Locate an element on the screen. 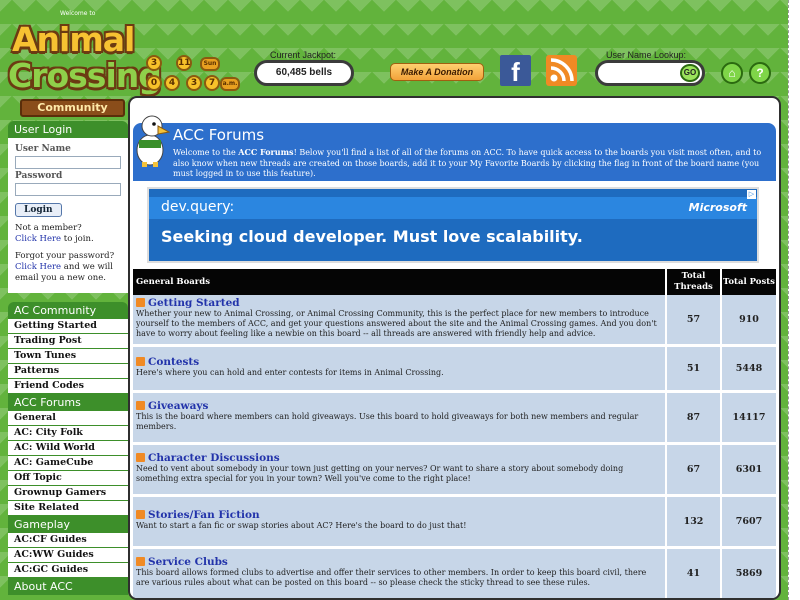  help-icon: ? is located at coordinates (760, 73).